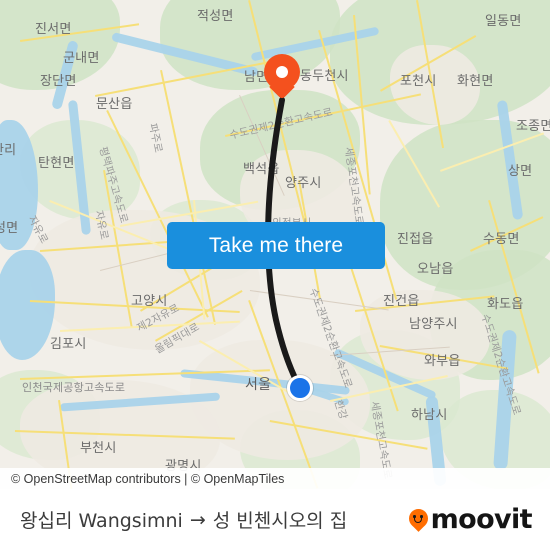 This screenshot has width=550, height=550. I want to click on moovit-logo: moovit, so click(470, 519).